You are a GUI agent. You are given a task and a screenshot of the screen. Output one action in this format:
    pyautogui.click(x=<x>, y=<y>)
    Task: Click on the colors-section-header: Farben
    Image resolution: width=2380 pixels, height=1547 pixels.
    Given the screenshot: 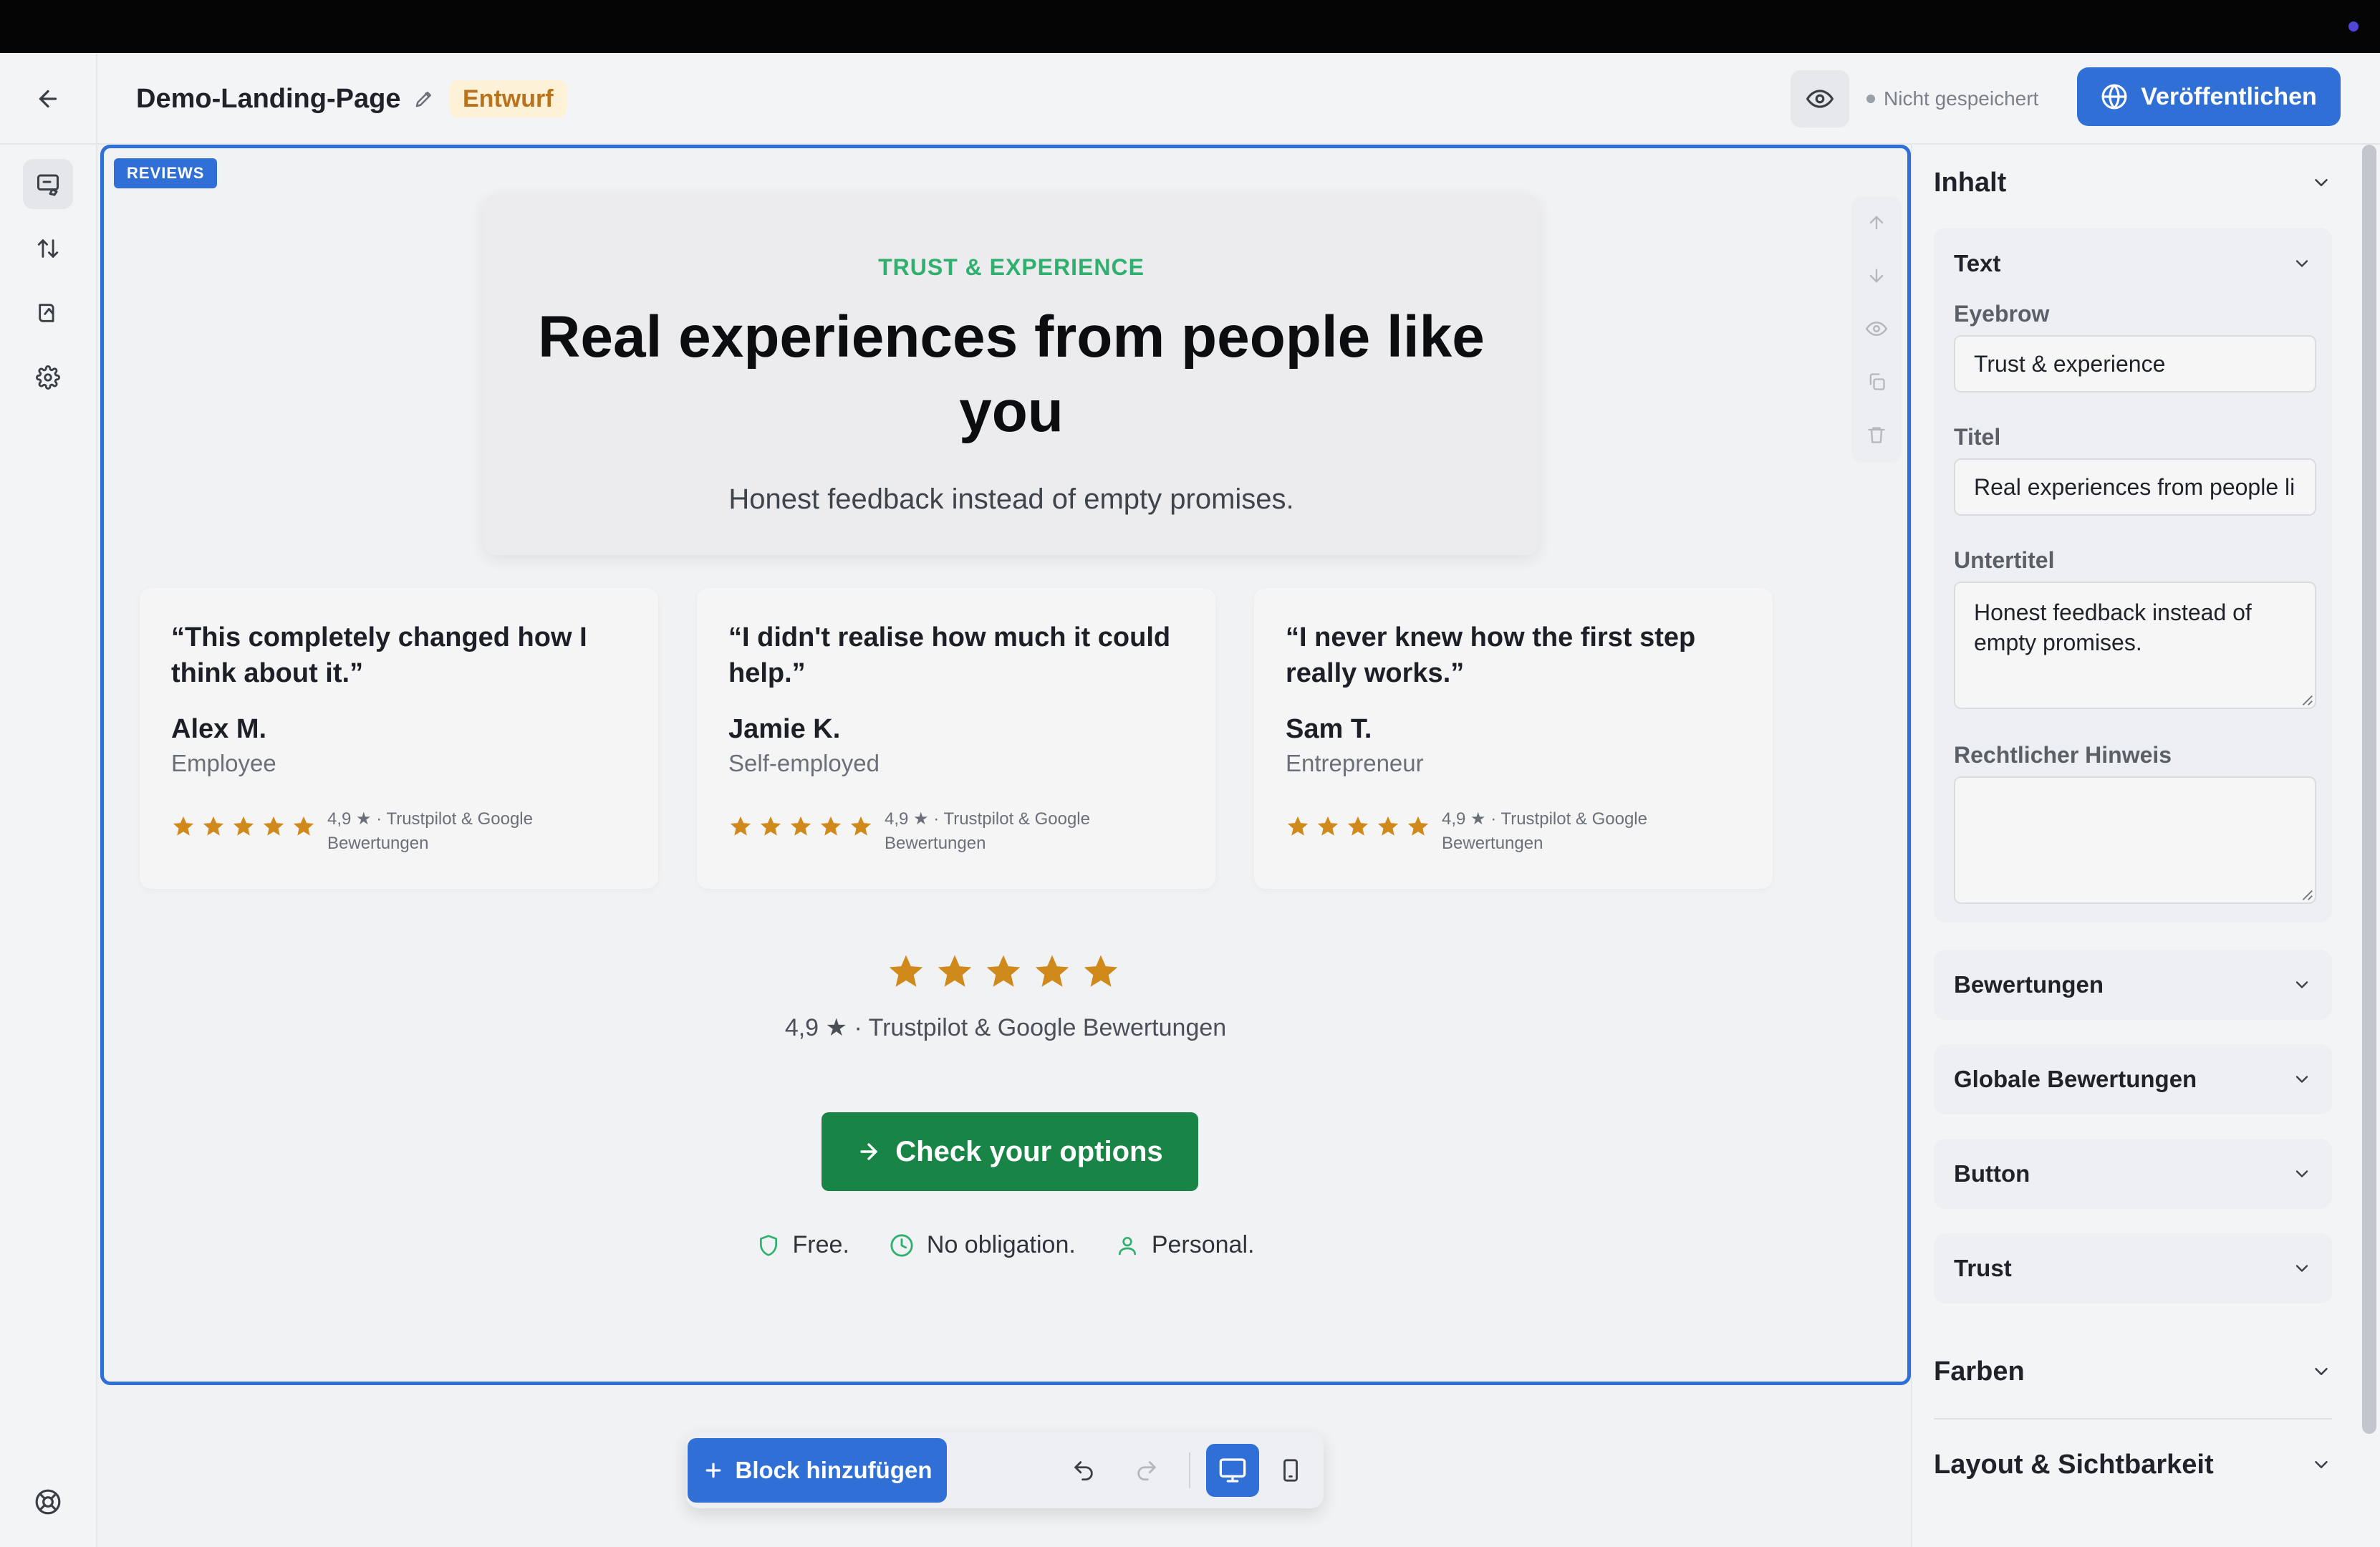 What is the action you would take?
    pyautogui.click(x=2133, y=1371)
    